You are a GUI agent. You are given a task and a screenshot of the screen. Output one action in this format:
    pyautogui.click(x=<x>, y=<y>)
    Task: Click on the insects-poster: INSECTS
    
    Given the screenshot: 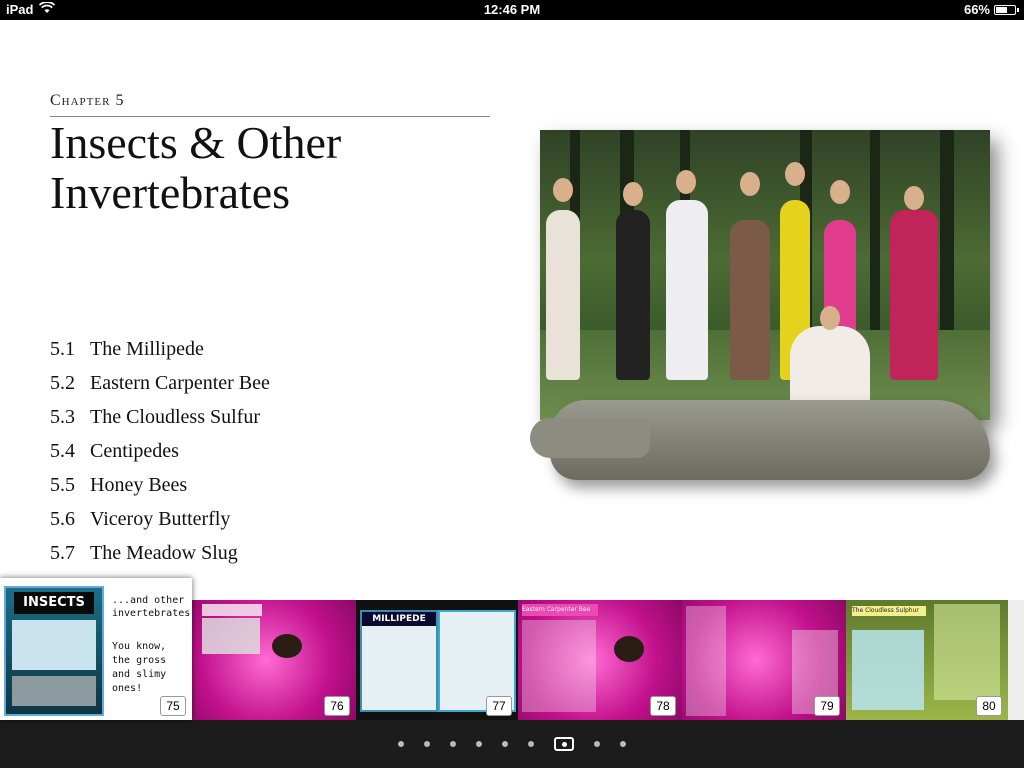 What is the action you would take?
    pyautogui.click(x=54, y=651)
    